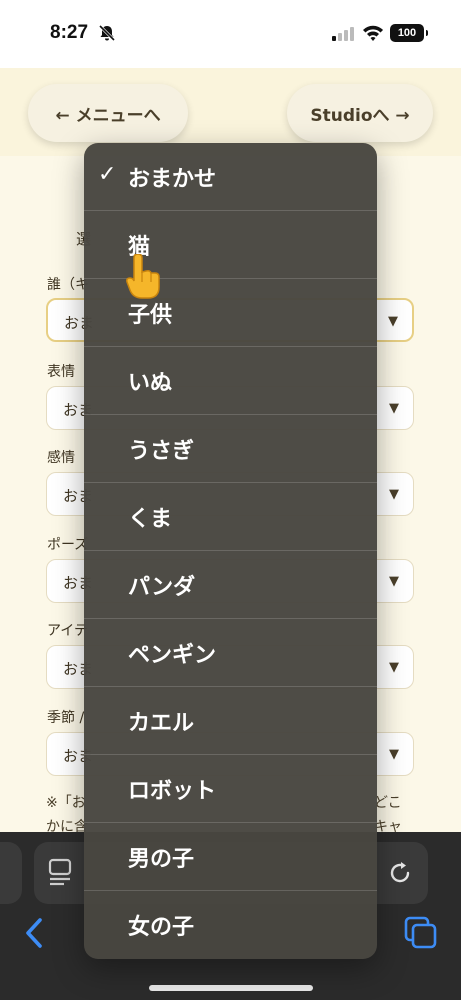 The height and width of the screenshot is (1000, 461). I want to click on wifi-icon, so click(373, 33).